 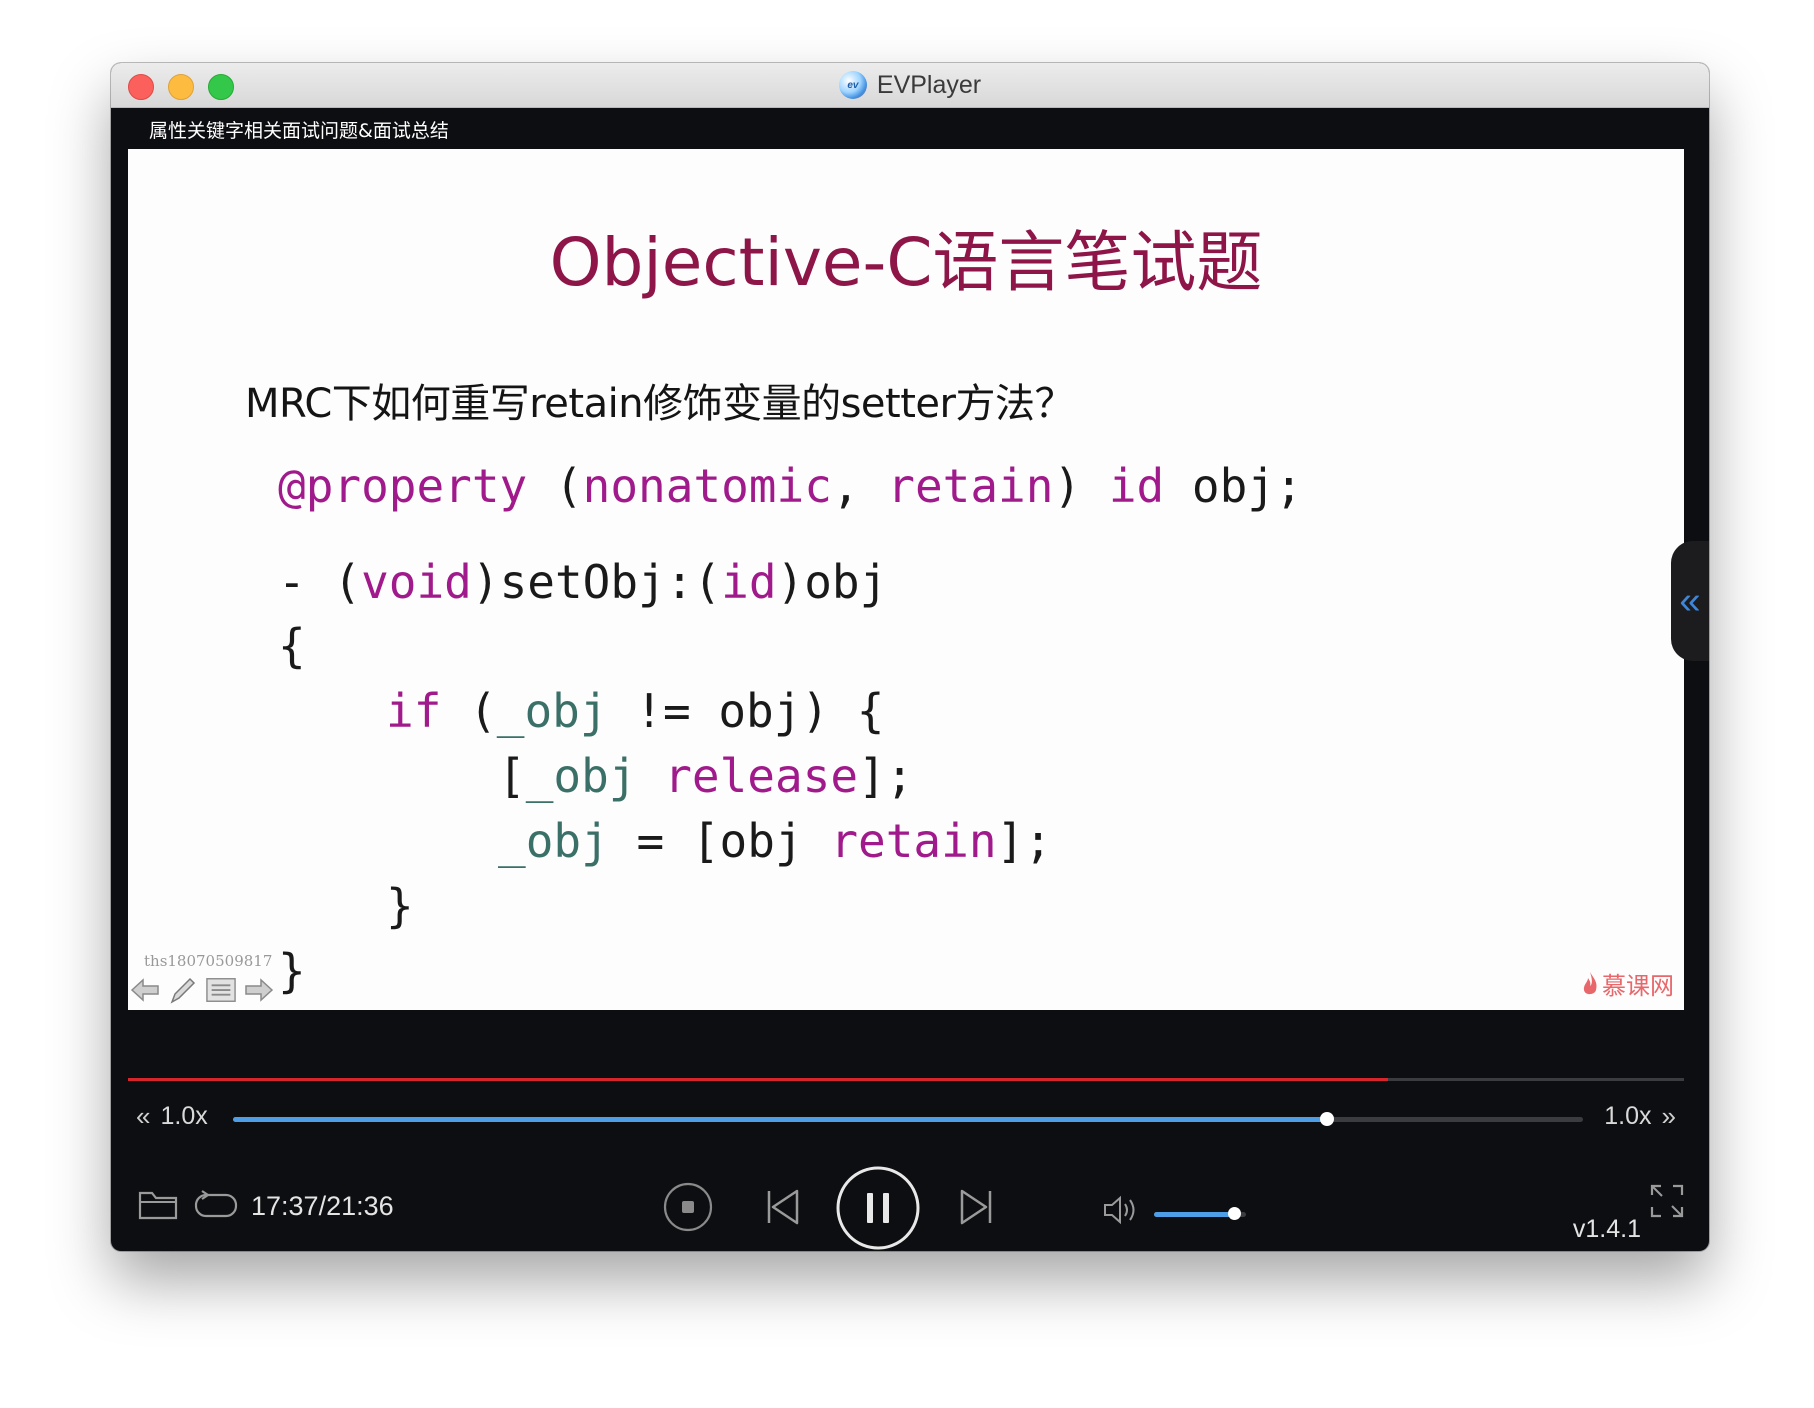 I want to click on window-title: ev EVPlayer, so click(x=910, y=85).